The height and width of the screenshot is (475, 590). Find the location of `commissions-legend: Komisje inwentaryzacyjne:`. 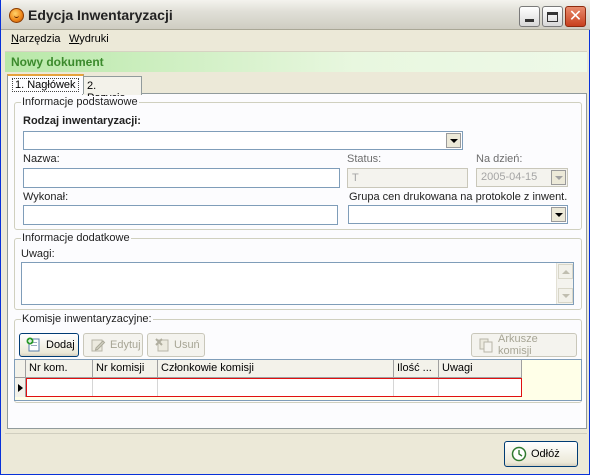

commissions-legend: Komisje inwentaryzacyjne: is located at coordinates (87, 319).